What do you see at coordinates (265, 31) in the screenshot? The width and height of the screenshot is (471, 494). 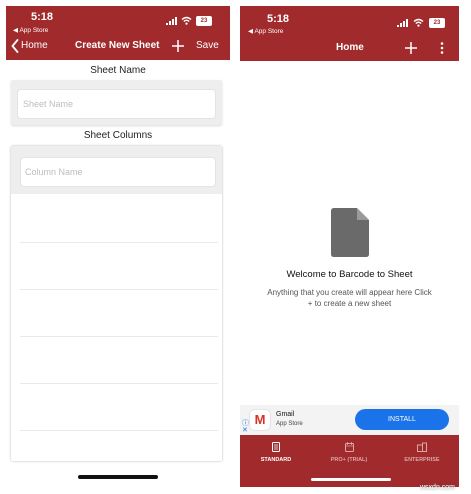 I see `right-status-back-app: ◀ App Store` at bounding box center [265, 31].